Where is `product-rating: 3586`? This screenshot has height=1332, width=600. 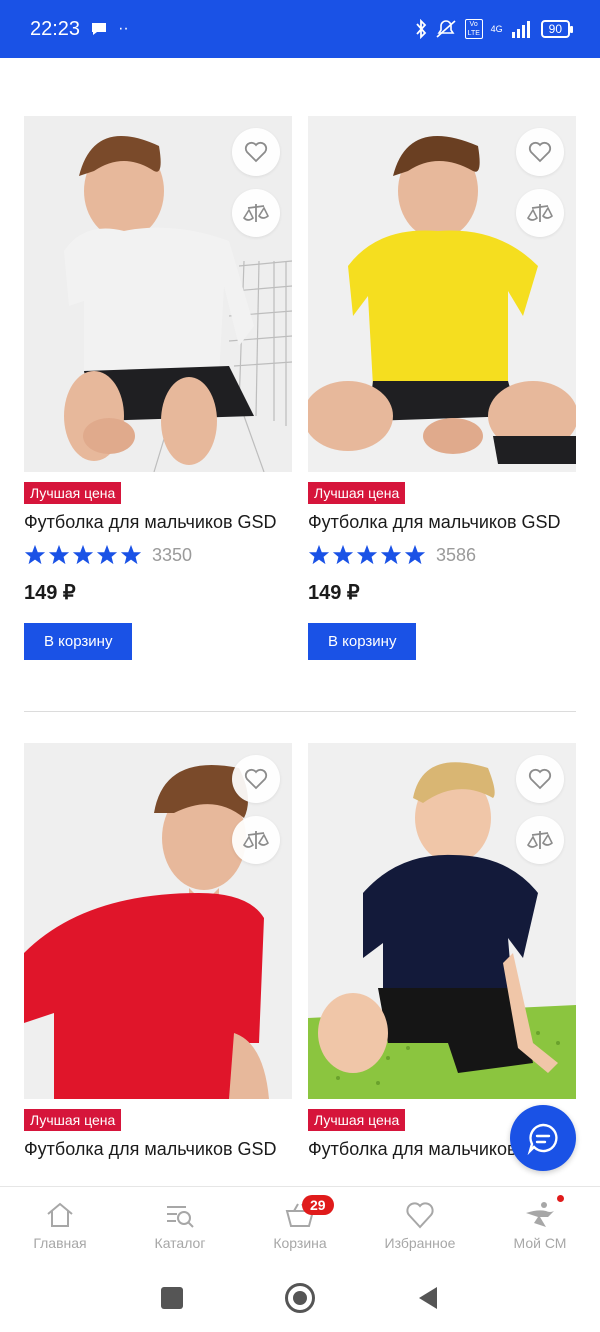 product-rating: 3586 is located at coordinates (442, 555).